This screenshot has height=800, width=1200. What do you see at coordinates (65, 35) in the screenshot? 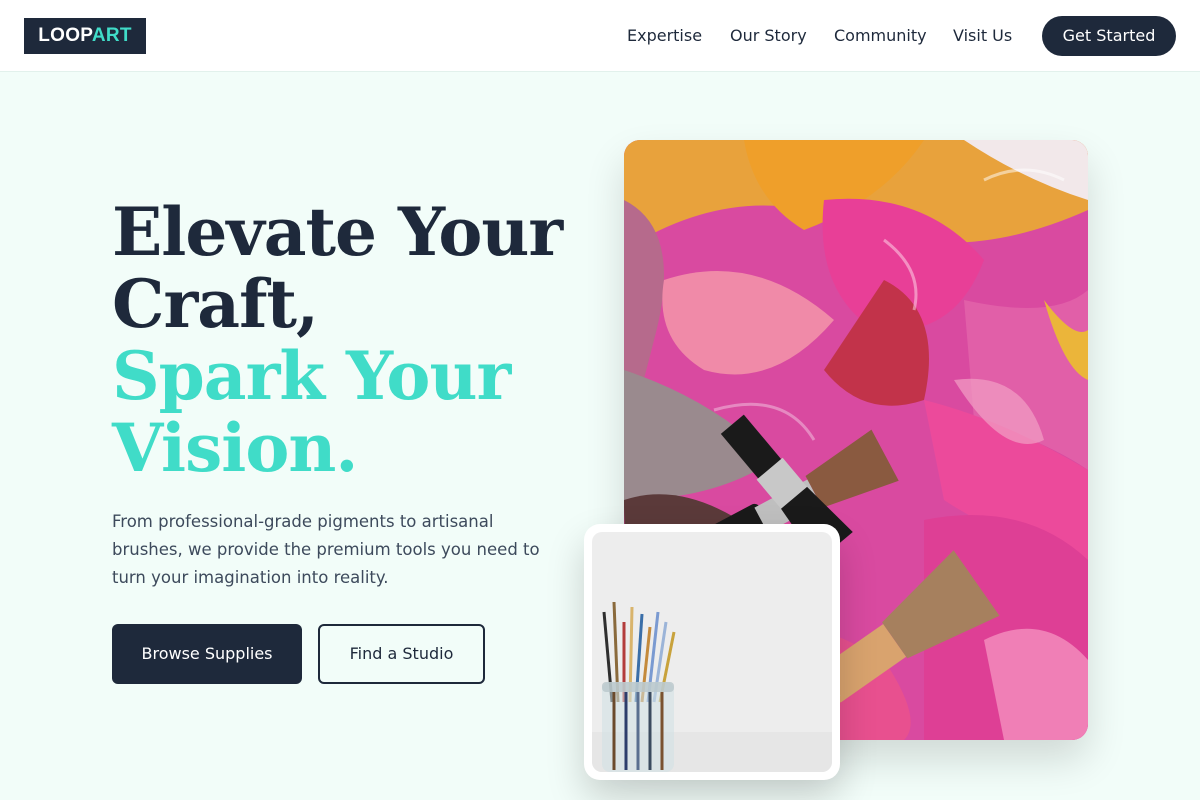
I see `brand-logo-part1: LOOP` at bounding box center [65, 35].